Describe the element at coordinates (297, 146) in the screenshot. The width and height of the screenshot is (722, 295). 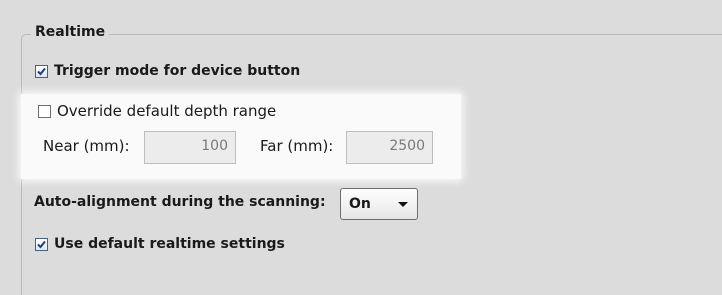
I see `far-label: Far (mm):` at that location.